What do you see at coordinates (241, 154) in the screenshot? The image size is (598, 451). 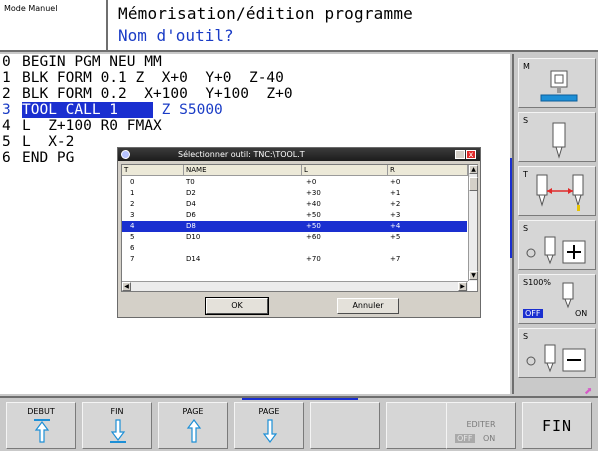 I see `dialog-title: Sélectionner outil: TNC:\TOOL.T` at bounding box center [241, 154].